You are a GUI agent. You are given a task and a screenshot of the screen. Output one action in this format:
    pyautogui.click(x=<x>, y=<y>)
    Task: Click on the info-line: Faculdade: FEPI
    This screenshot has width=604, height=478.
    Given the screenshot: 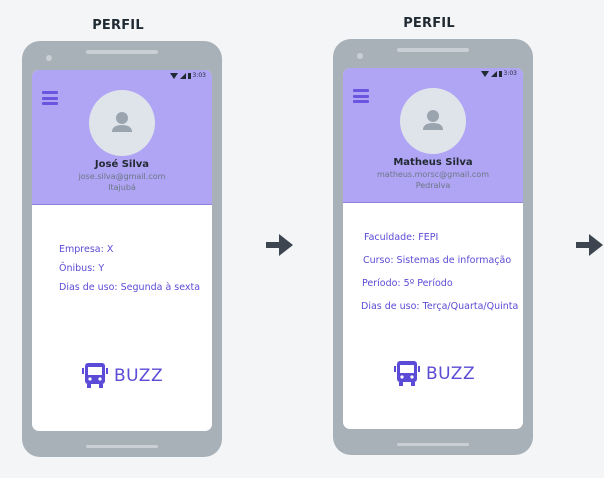 What is the action you would take?
    pyautogui.click(x=401, y=237)
    